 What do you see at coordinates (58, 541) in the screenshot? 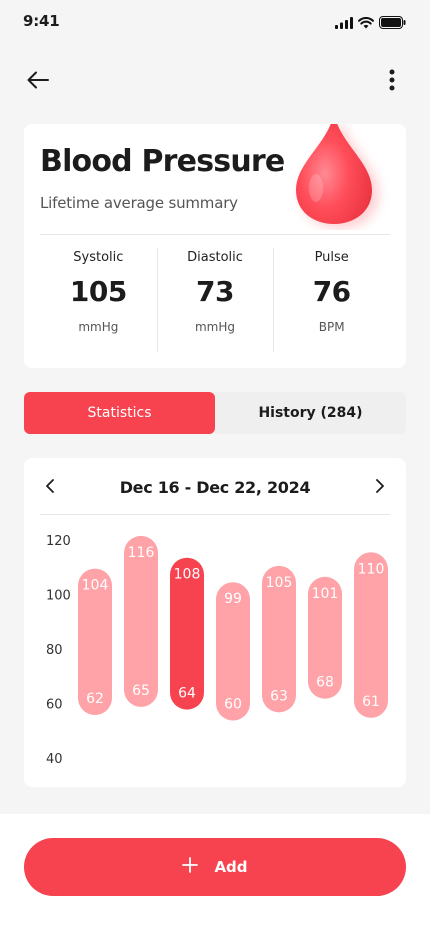
I see `y-tick-label: 120` at bounding box center [58, 541].